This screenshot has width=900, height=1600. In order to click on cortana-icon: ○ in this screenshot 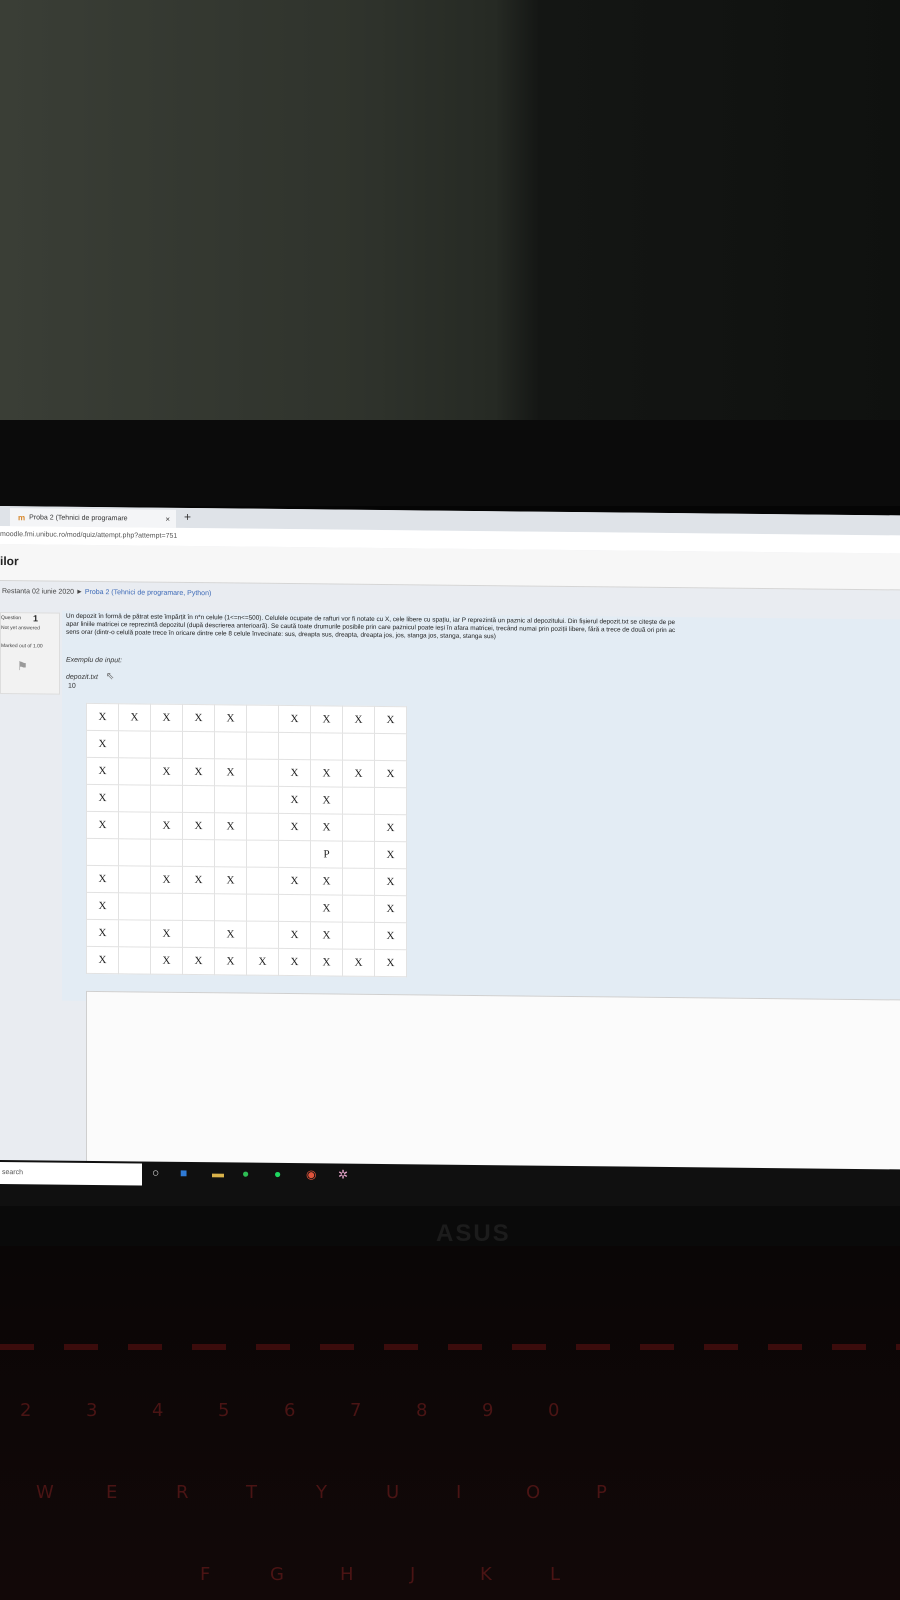, I will do `click(155, 1173)`.